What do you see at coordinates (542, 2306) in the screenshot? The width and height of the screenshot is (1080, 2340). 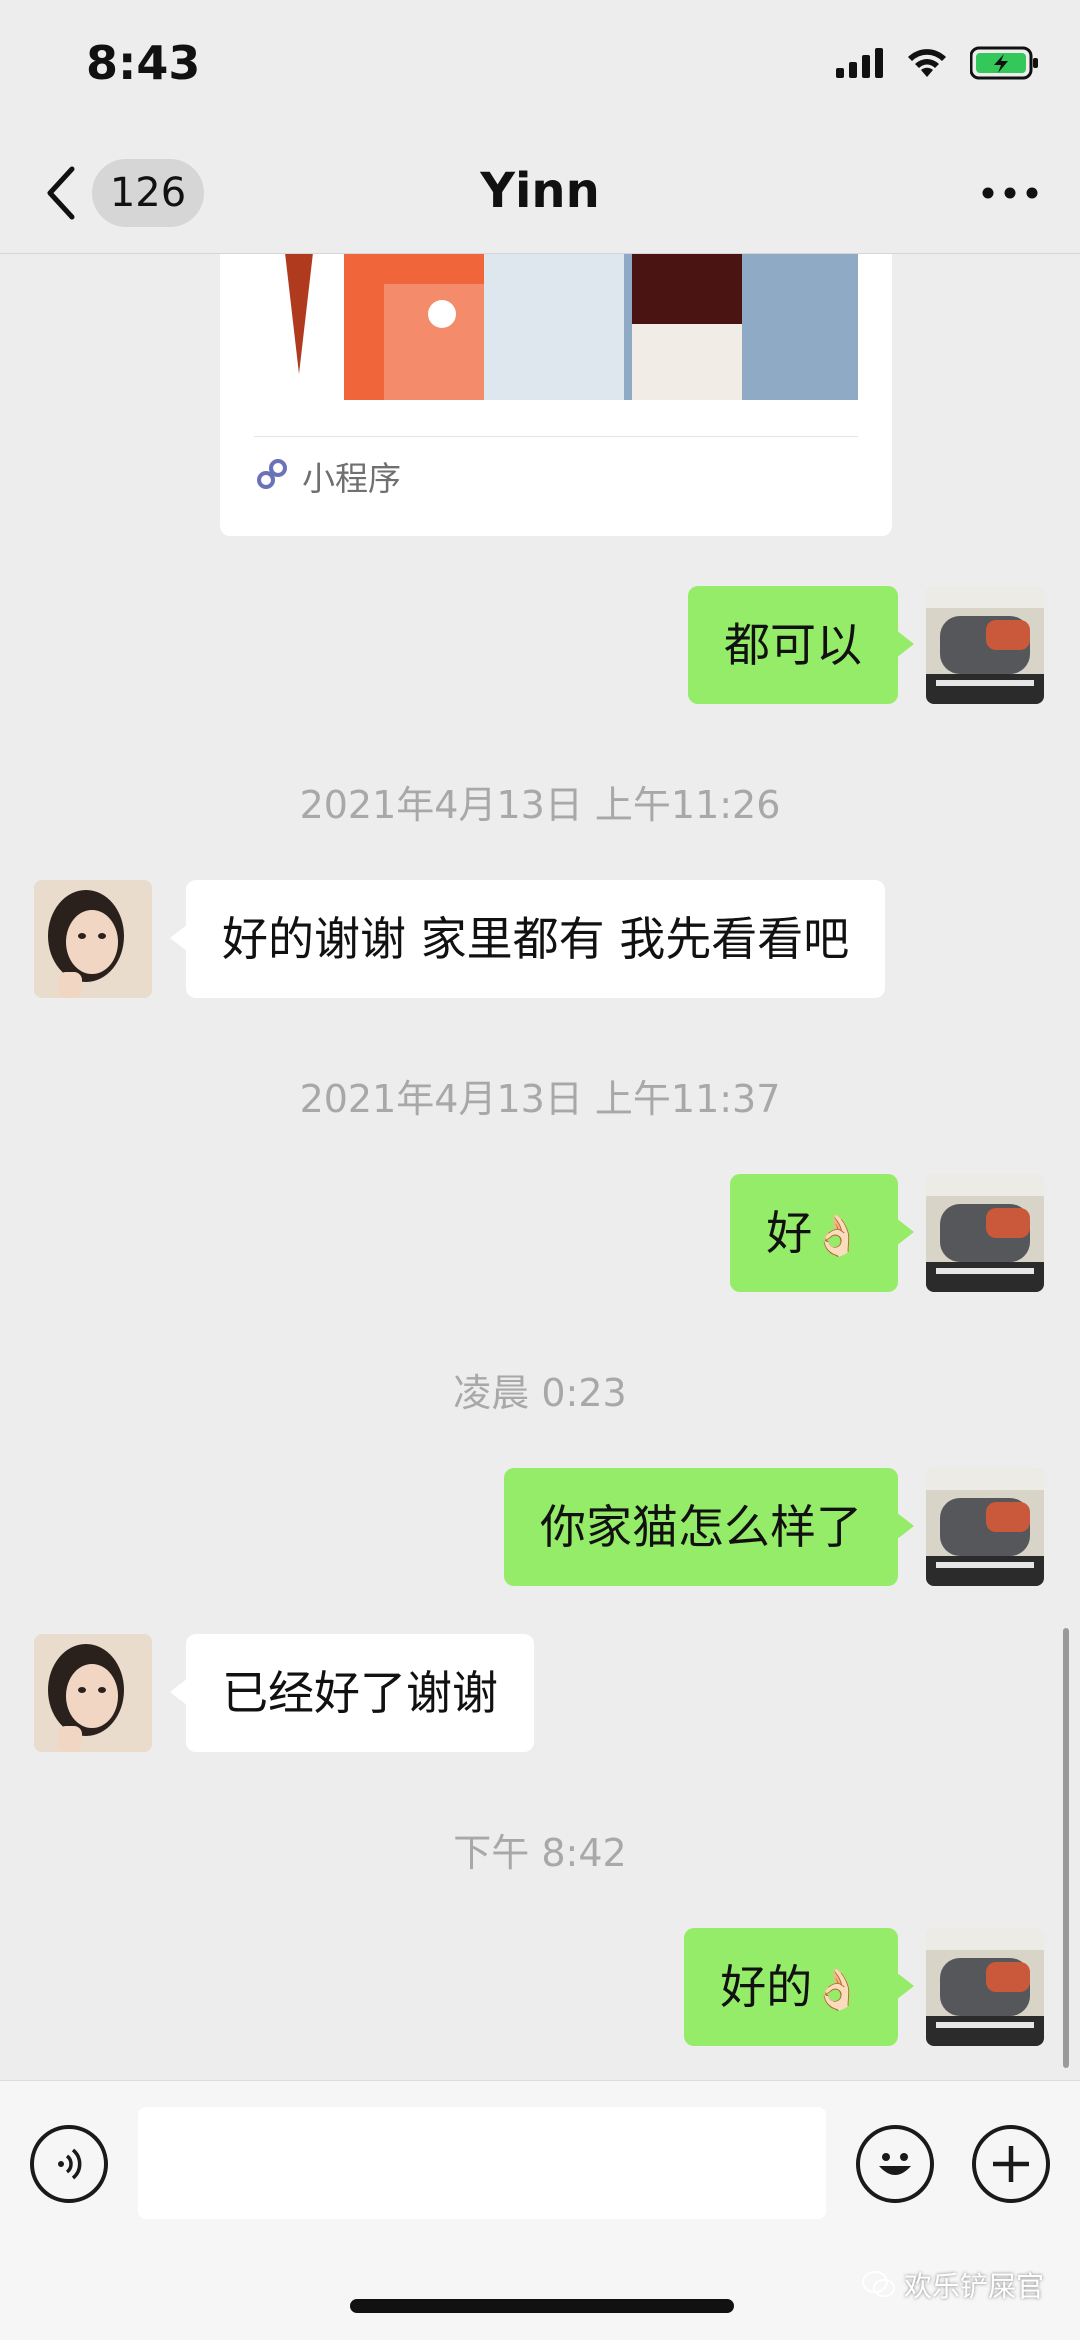 I see `home-indicator` at bounding box center [542, 2306].